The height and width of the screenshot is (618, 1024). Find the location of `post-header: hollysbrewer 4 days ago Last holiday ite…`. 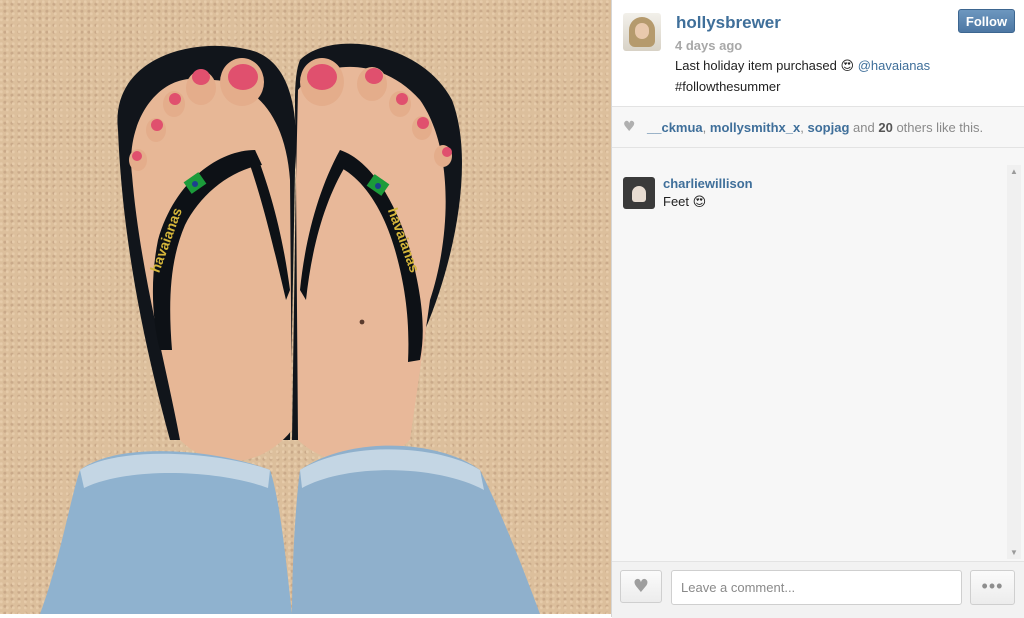

post-header: hollysbrewer 4 days ago Last holiday ite… is located at coordinates (818, 53).